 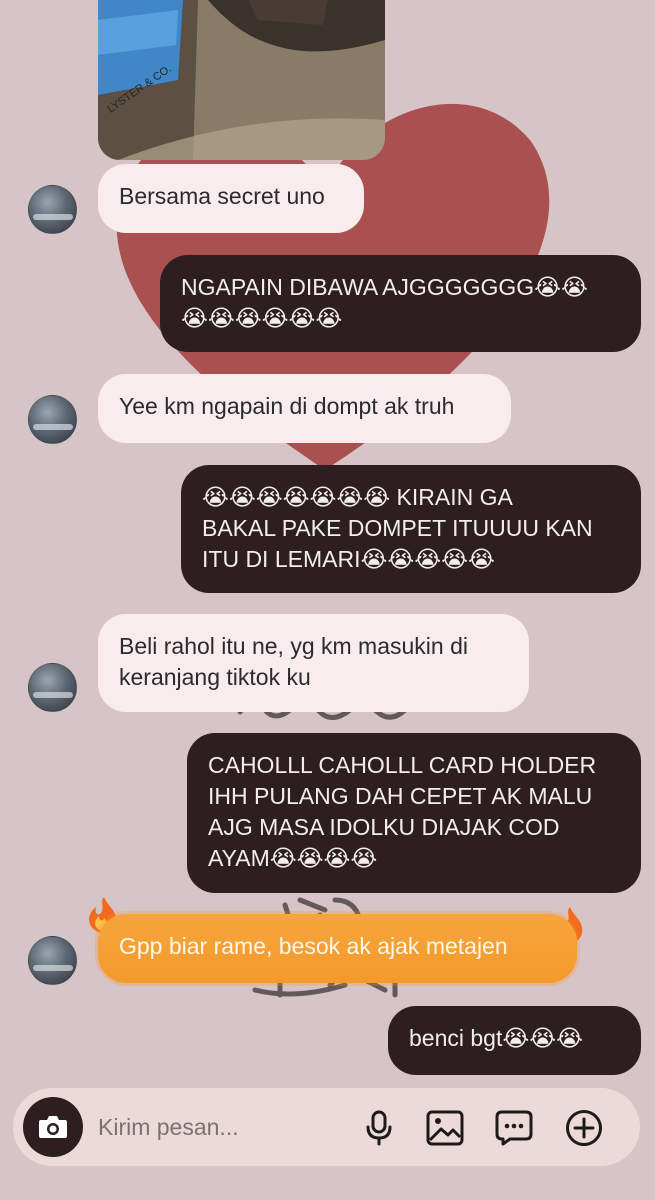 I want to click on shared-photo: LYSTER & CO., so click(x=241, y=80).